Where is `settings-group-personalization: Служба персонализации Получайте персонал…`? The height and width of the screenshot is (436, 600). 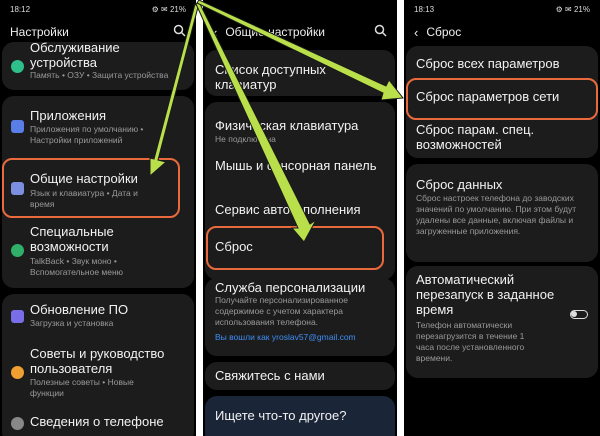 settings-group-personalization: Служба персонализации Получайте персонал… is located at coordinates (300, 317).